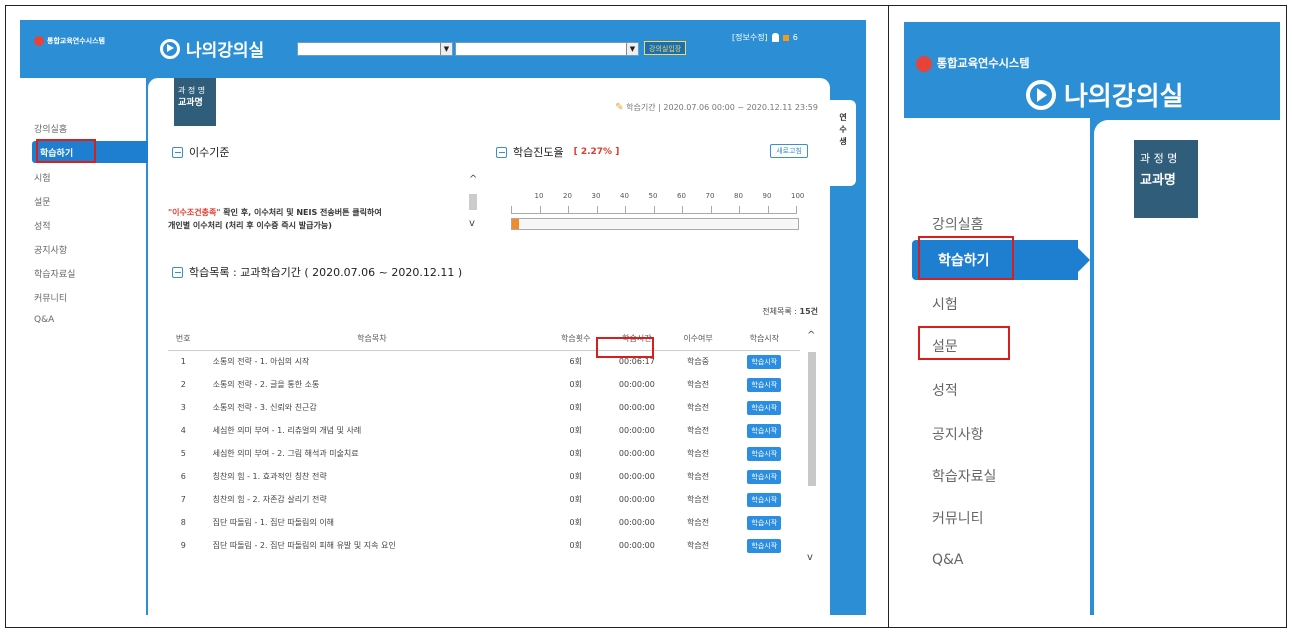  Describe the element at coordinates (710, 196) in the screenshot. I see `scale-label: 70` at that location.